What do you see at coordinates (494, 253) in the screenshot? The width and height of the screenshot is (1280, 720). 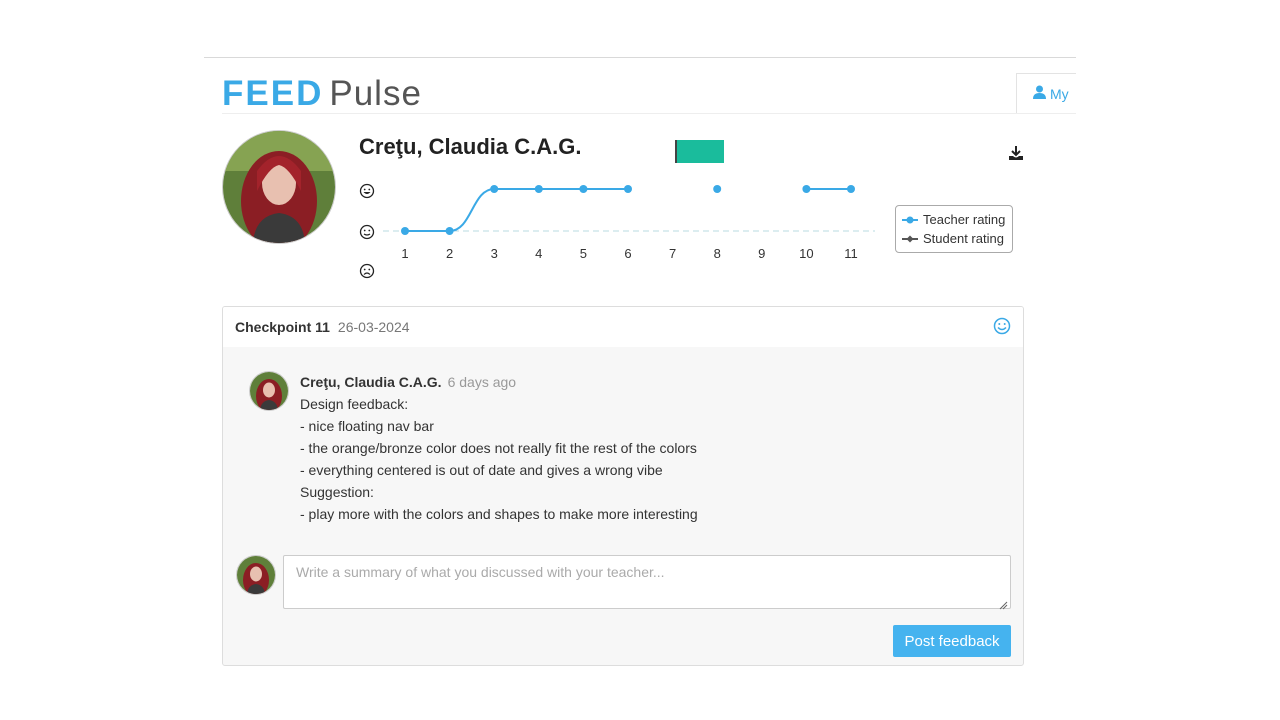 I see `x-tick-label: 3` at bounding box center [494, 253].